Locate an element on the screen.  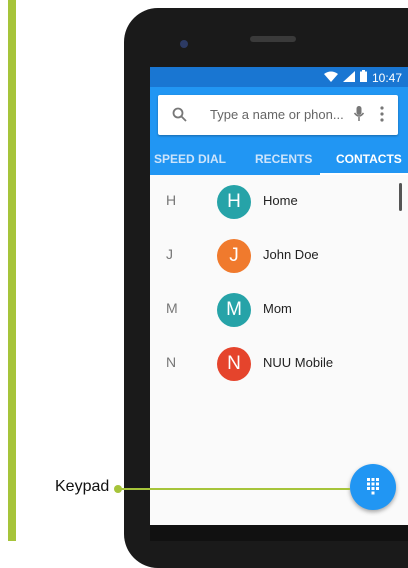
tab-contacts: CONTACTS is located at coordinates (369, 159).